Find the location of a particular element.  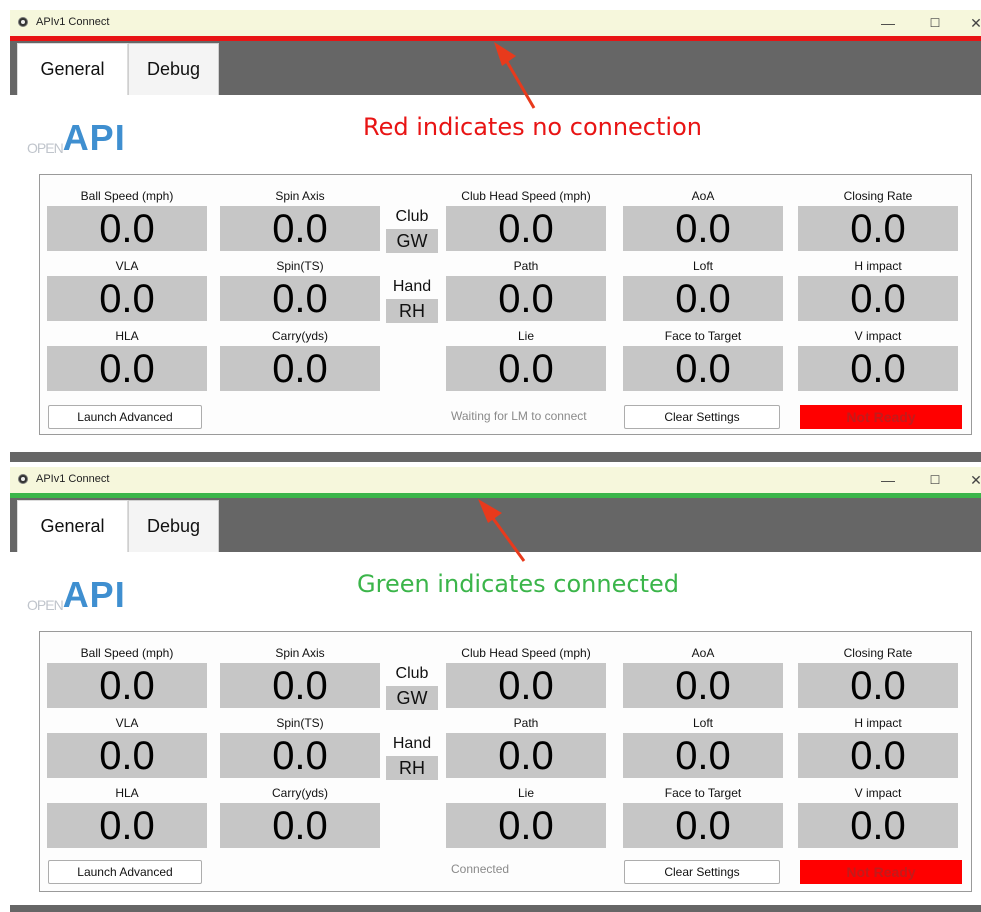

club-head-speed-value: 0.0 is located at coordinates (526, 228).